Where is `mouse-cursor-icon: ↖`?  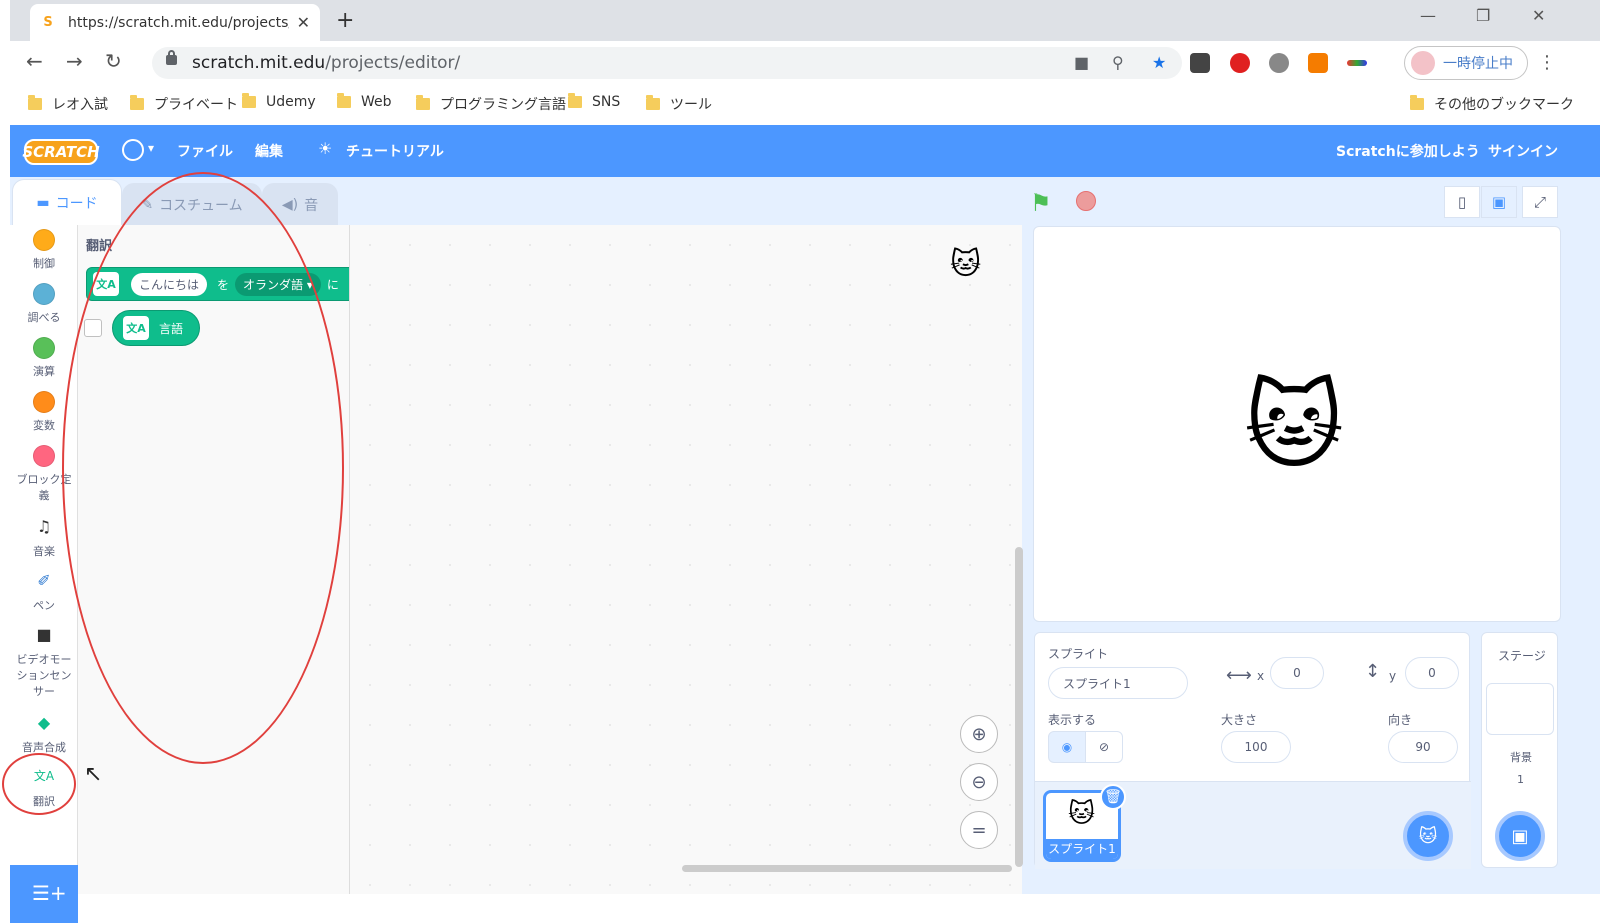
mouse-cursor-icon: ↖ is located at coordinates (93, 774).